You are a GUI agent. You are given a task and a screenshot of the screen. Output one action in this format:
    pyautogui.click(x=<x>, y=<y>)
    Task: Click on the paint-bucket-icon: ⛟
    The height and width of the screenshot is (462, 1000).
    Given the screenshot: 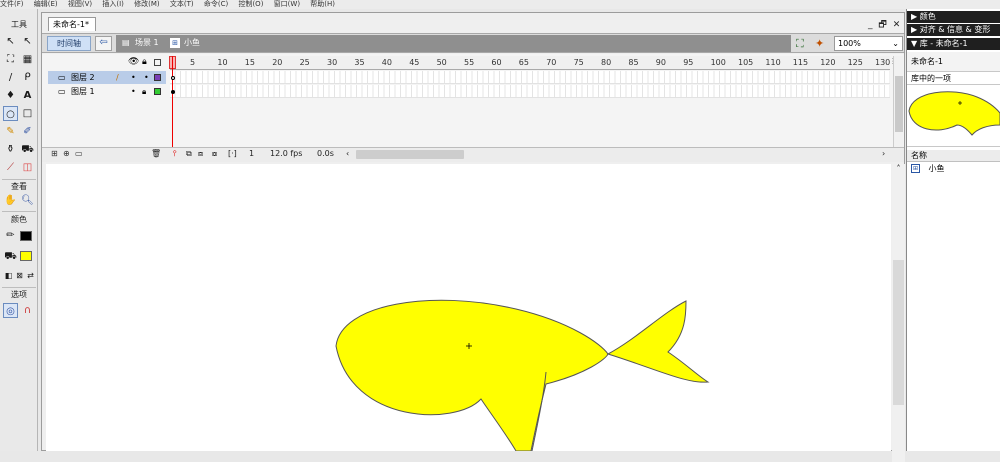 What is the action you would take?
    pyautogui.click(x=27, y=149)
    